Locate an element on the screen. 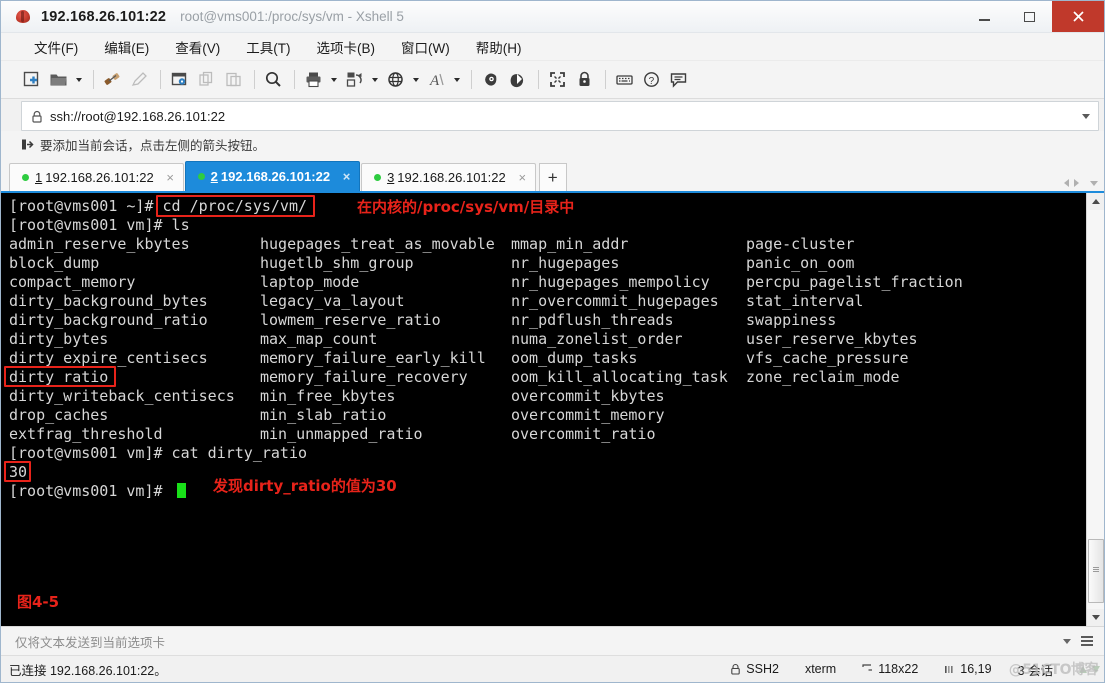 Image resolution: width=1105 pixels, height=683 pixels. menu-help: 帮助(H) is located at coordinates (499, 47).